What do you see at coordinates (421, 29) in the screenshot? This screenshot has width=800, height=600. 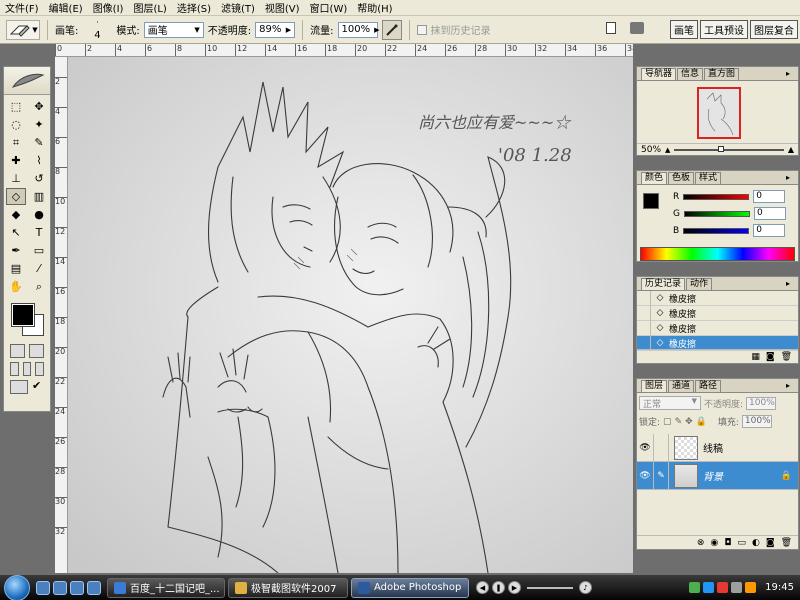 I see `erase-history-checkbox` at bounding box center [421, 29].